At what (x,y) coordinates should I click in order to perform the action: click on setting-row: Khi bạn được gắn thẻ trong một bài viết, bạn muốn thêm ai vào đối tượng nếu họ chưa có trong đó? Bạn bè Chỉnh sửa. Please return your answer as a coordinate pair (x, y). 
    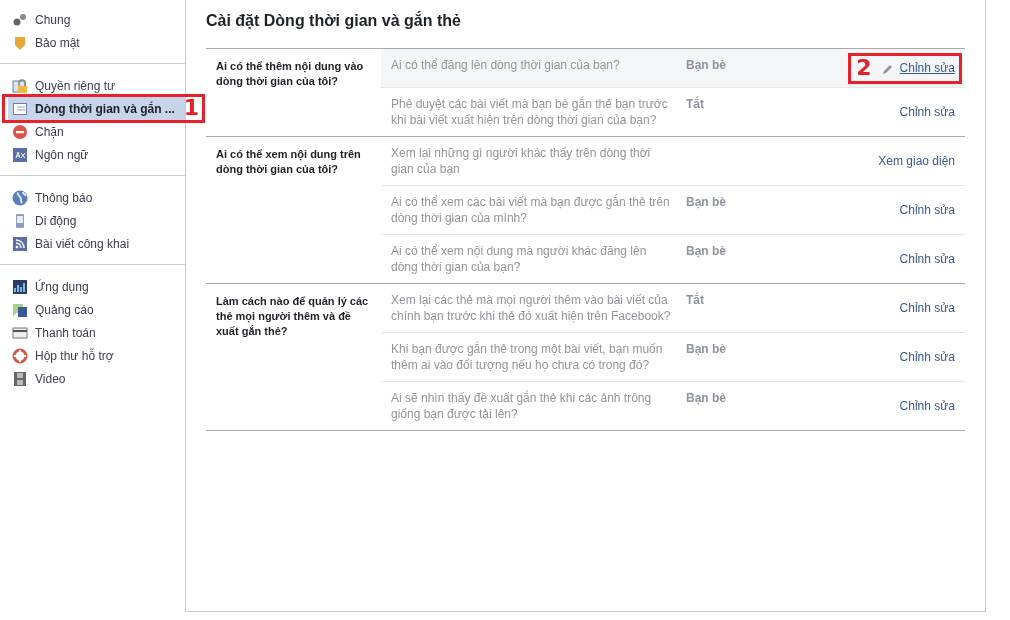
    Looking at the image, I should click on (673, 356).